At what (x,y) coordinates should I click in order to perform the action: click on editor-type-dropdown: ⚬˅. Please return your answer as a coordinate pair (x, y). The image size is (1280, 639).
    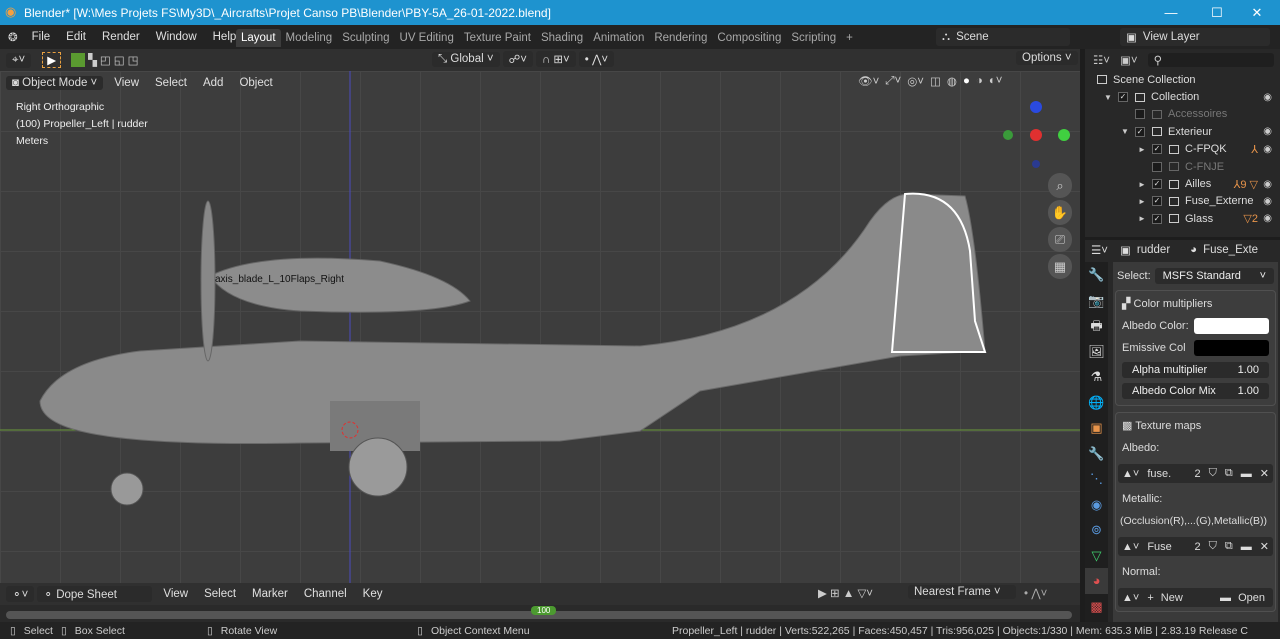
    Looking at the image, I should click on (20, 594).